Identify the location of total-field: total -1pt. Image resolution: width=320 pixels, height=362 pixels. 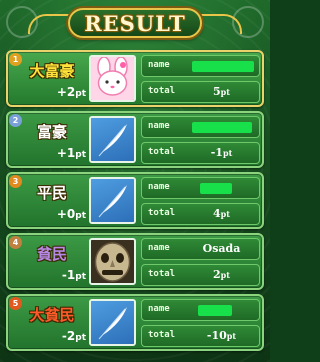
(200, 153).